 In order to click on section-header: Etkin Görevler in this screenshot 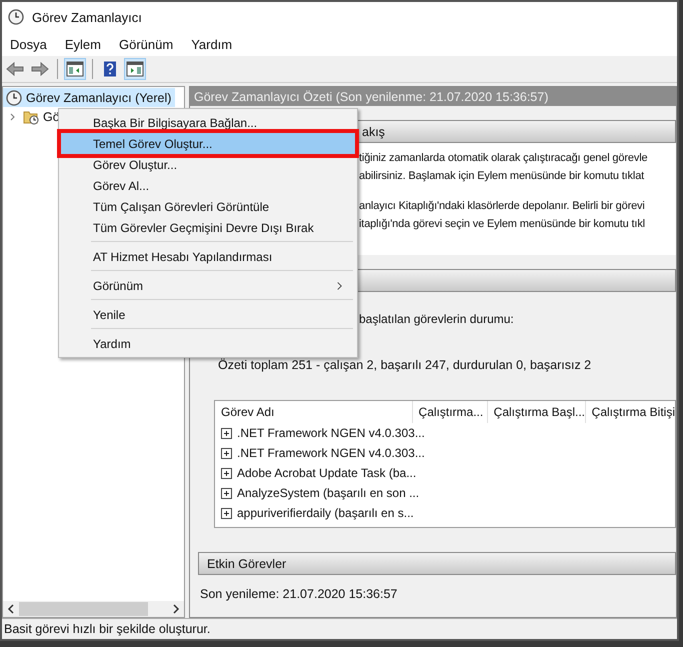, I will do `click(437, 563)`.